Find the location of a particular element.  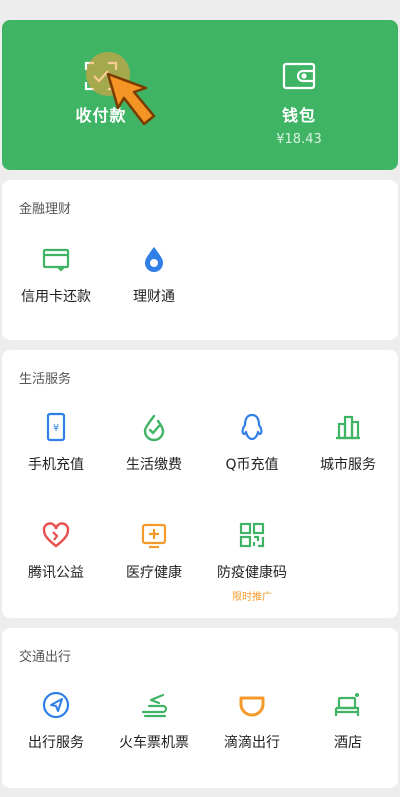

train-plane-tickets-button: 火车票机票 is located at coordinates (154, 721).